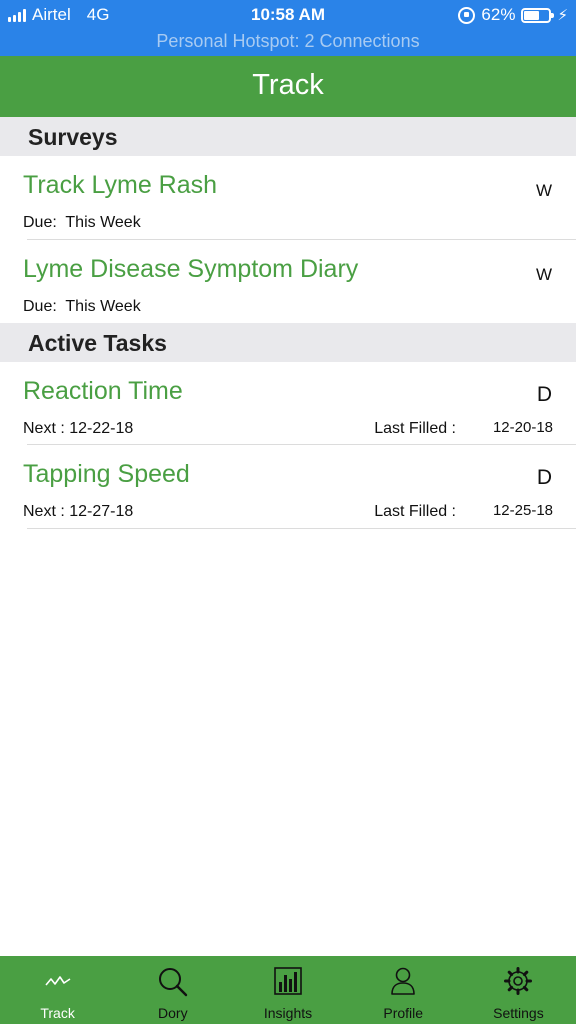 This screenshot has width=576, height=1024. I want to click on page-title: Track, so click(288, 86).